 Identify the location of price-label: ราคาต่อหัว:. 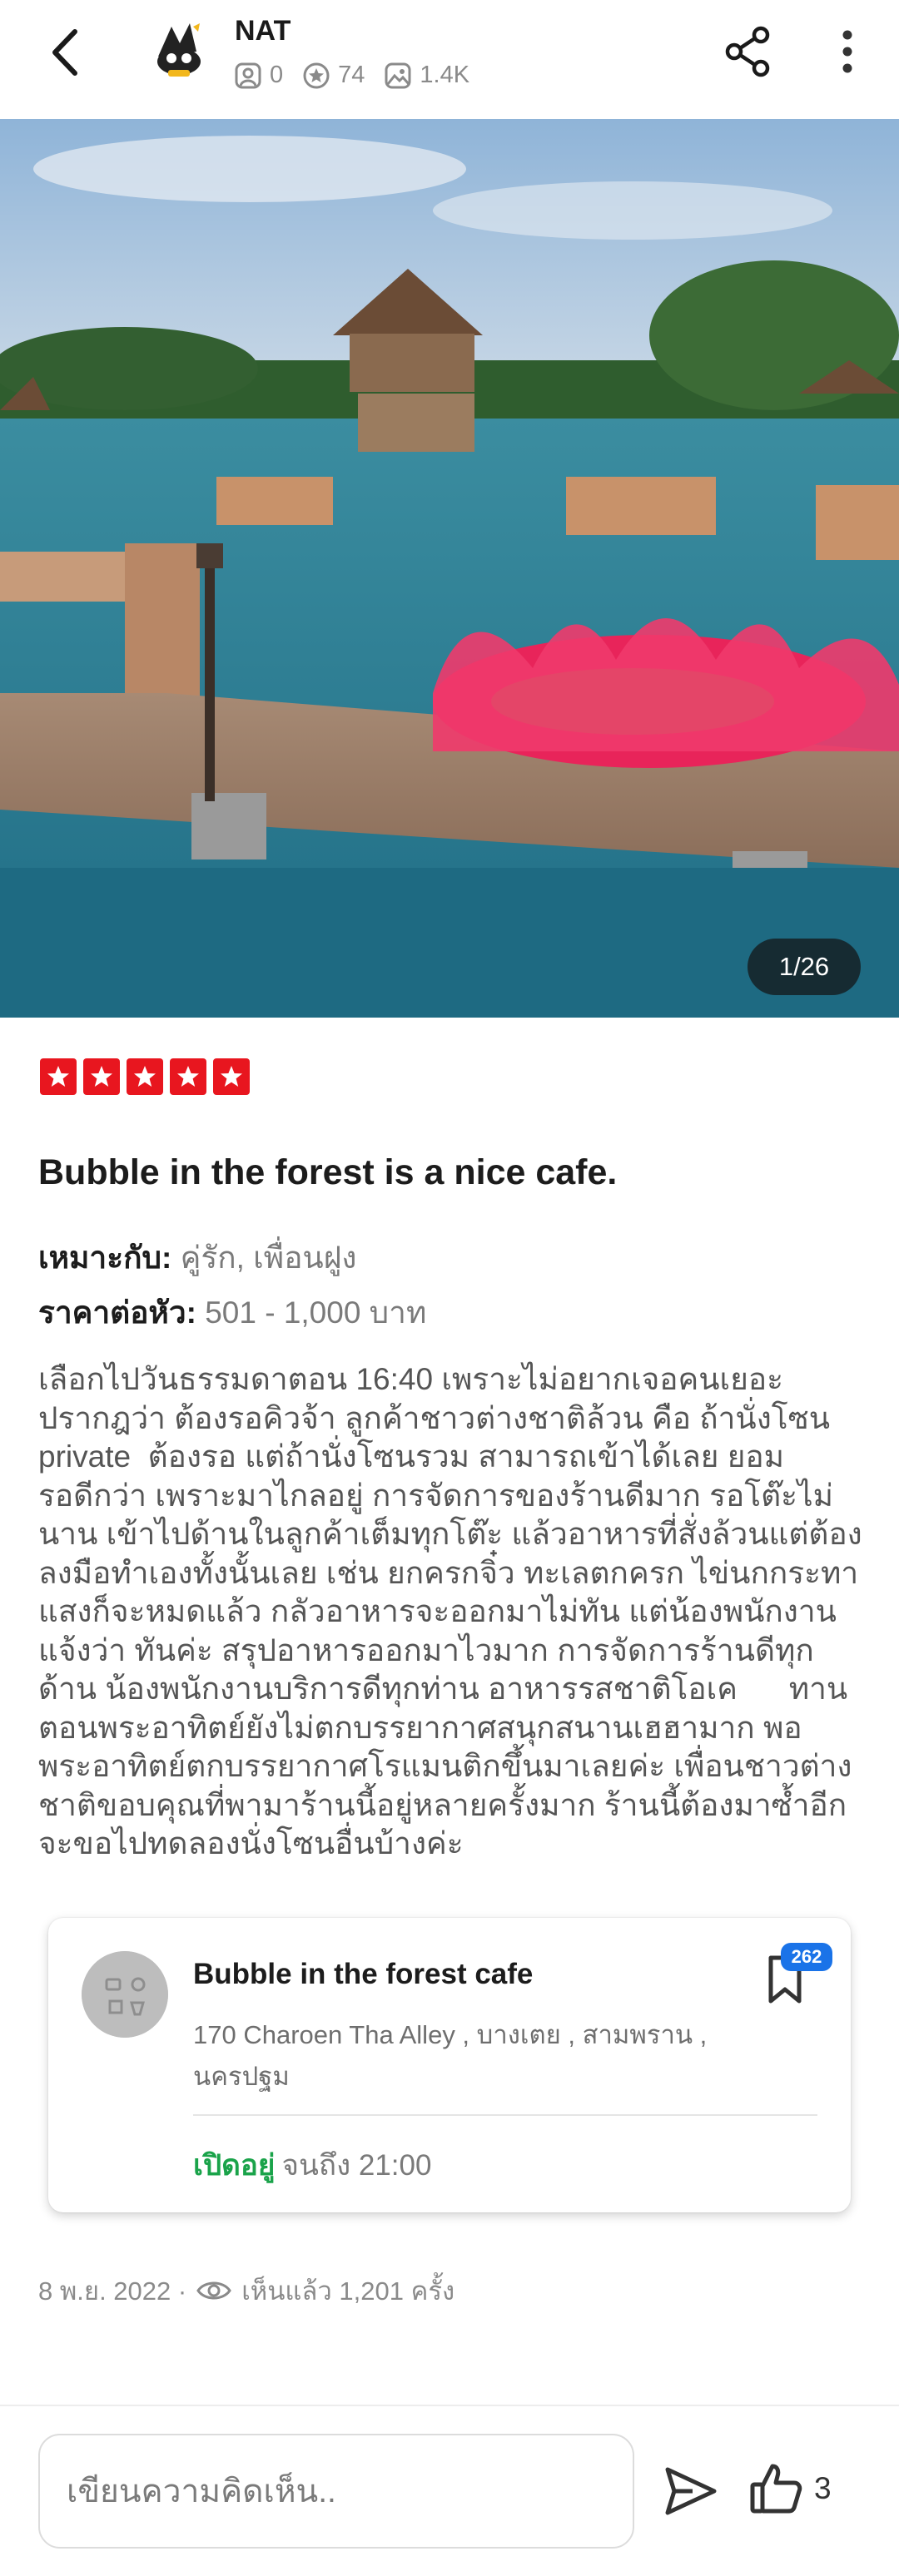
(117, 1313).